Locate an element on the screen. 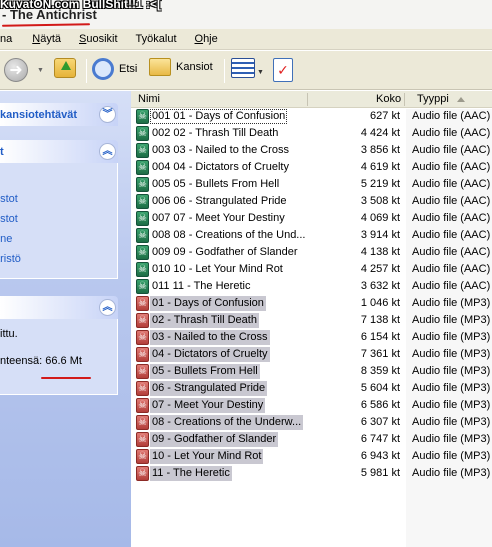  views-icon is located at coordinates (243, 68).